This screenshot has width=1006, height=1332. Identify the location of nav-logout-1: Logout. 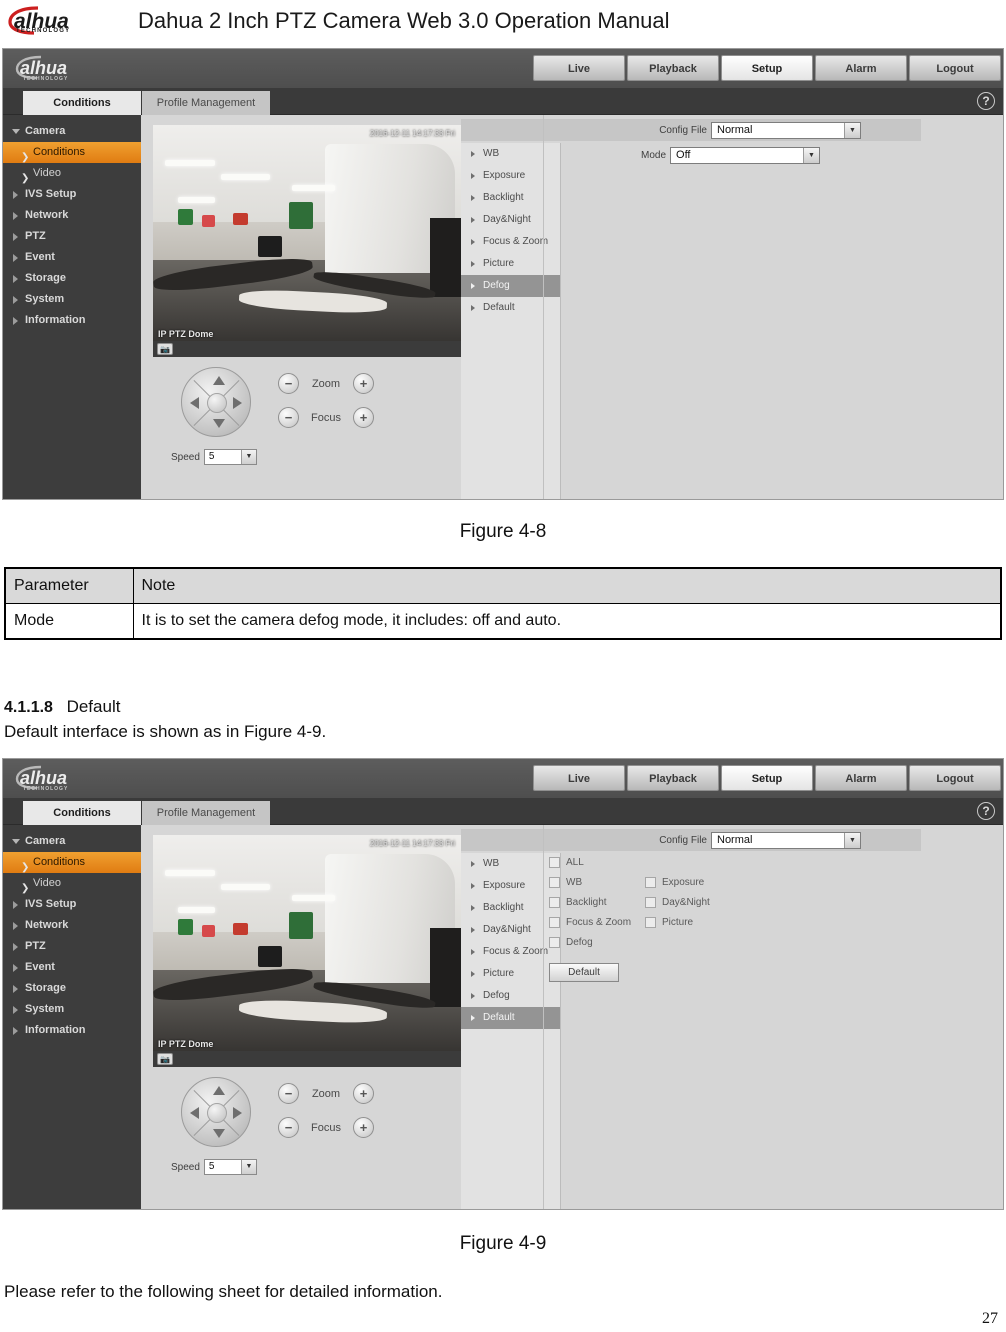
(955, 68).